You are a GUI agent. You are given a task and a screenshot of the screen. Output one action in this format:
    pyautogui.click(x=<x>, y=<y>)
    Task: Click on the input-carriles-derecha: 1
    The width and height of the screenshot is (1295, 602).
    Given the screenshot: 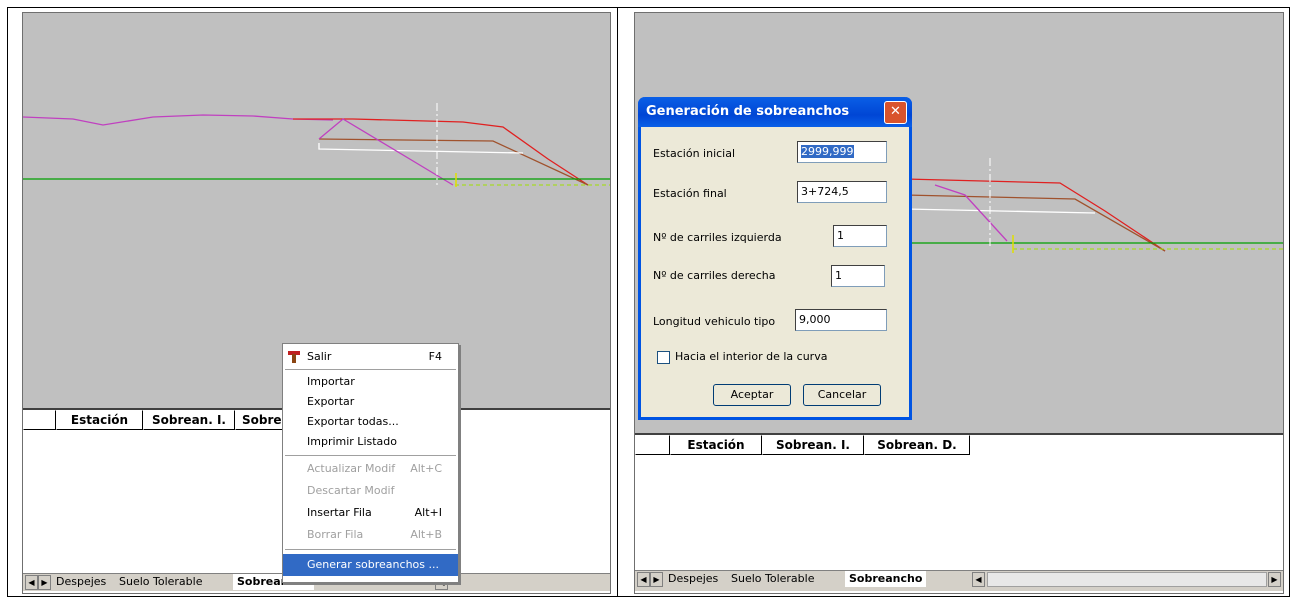 What is the action you would take?
    pyautogui.click(x=858, y=276)
    